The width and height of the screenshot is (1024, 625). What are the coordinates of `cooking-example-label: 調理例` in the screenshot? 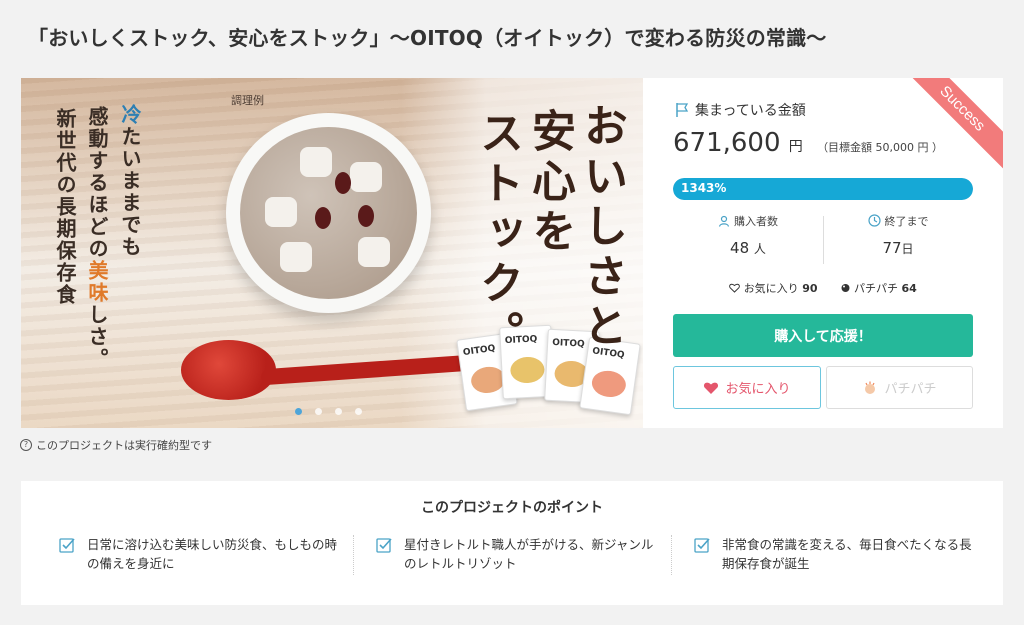 It's located at (247, 100).